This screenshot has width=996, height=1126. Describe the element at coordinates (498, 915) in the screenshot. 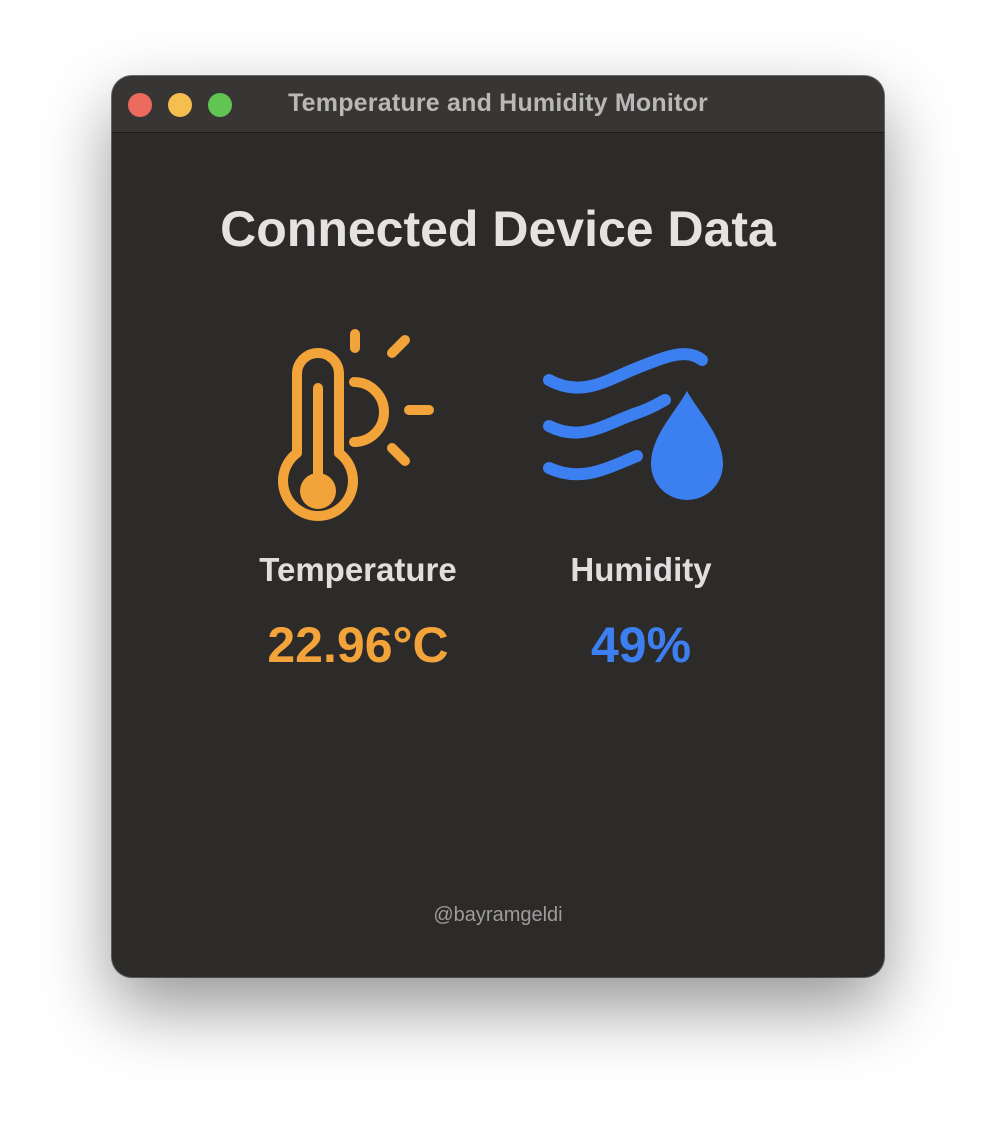

I see `author-credit: @bayramgeldi` at that location.